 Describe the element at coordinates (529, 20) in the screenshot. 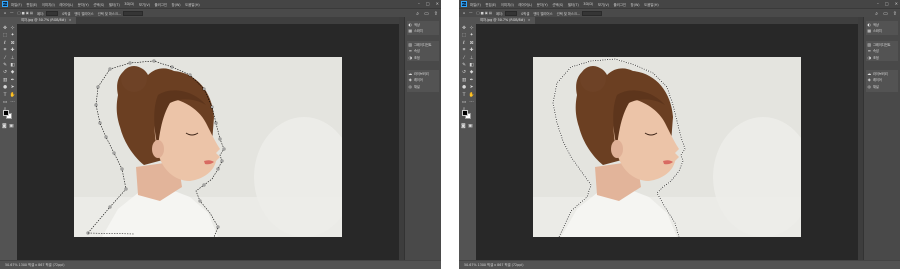

I see `close-tab-icon: ×` at that location.